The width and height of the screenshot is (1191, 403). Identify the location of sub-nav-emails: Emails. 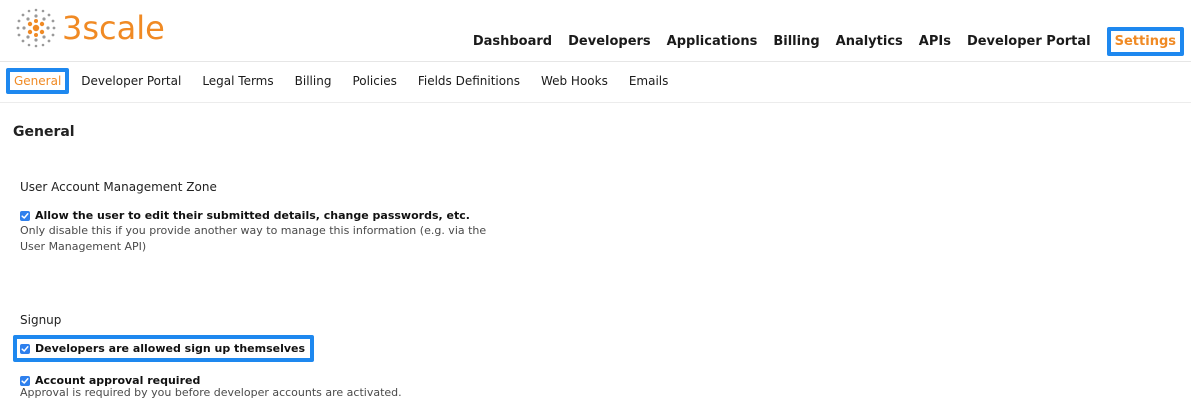
(649, 81).